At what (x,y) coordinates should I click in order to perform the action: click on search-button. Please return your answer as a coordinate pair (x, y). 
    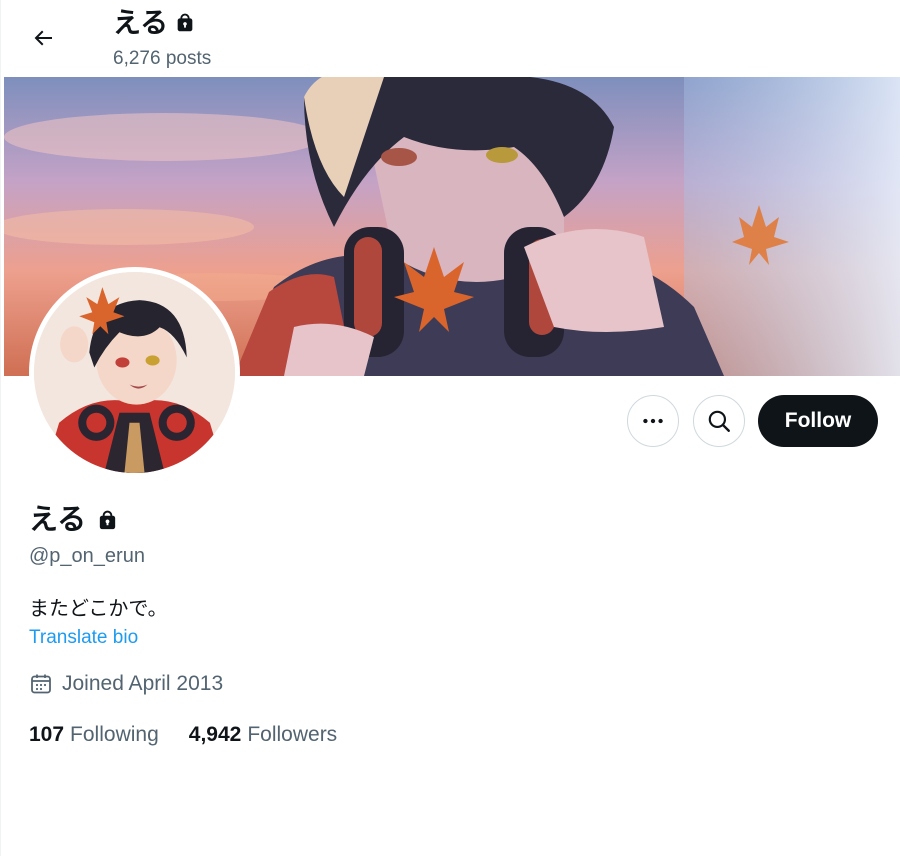
    Looking at the image, I should click on (719, 421).